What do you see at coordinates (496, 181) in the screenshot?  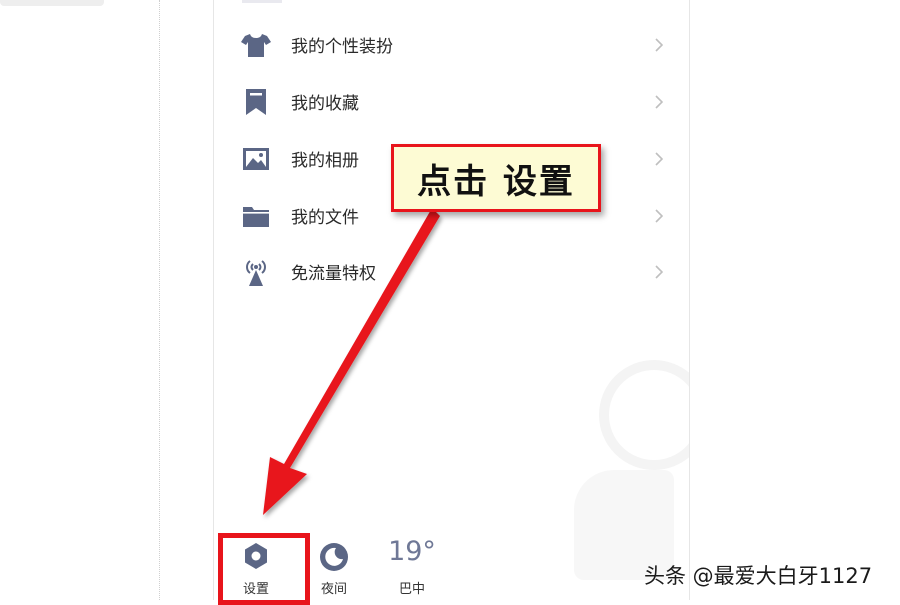 I see `callout-text: 点击 设置` at bounding box center [496, 181].